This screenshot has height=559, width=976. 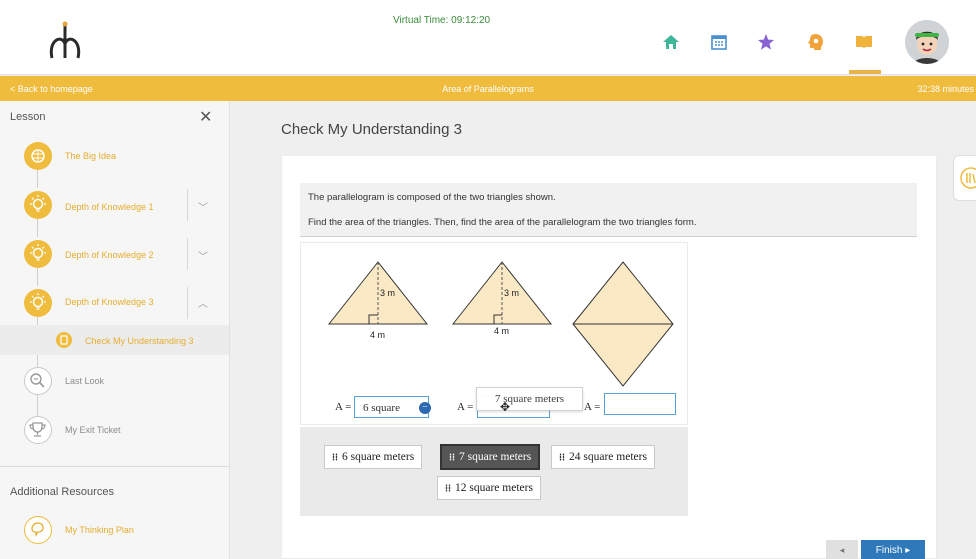 What do you see at coordinates (377, 335) in the screenshot?
I see `base-label-1: 4 m` at bounding box center [377, 335].